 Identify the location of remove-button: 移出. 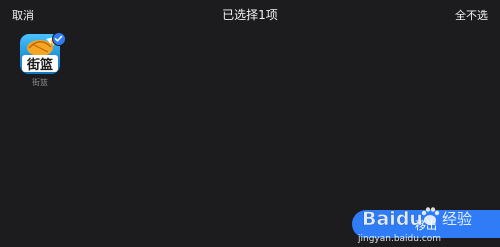
(426, 224).